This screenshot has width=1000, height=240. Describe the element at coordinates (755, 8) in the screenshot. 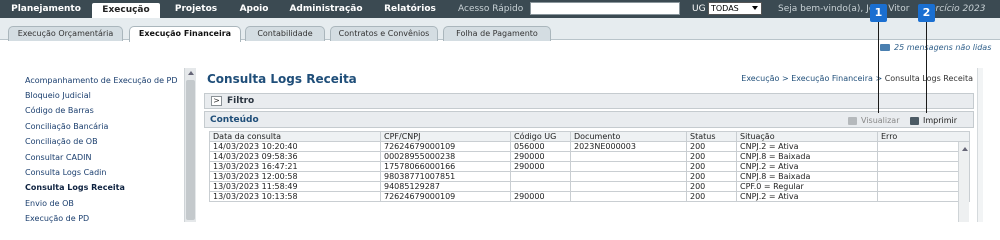

I see `chevron-down-icon` at that location.